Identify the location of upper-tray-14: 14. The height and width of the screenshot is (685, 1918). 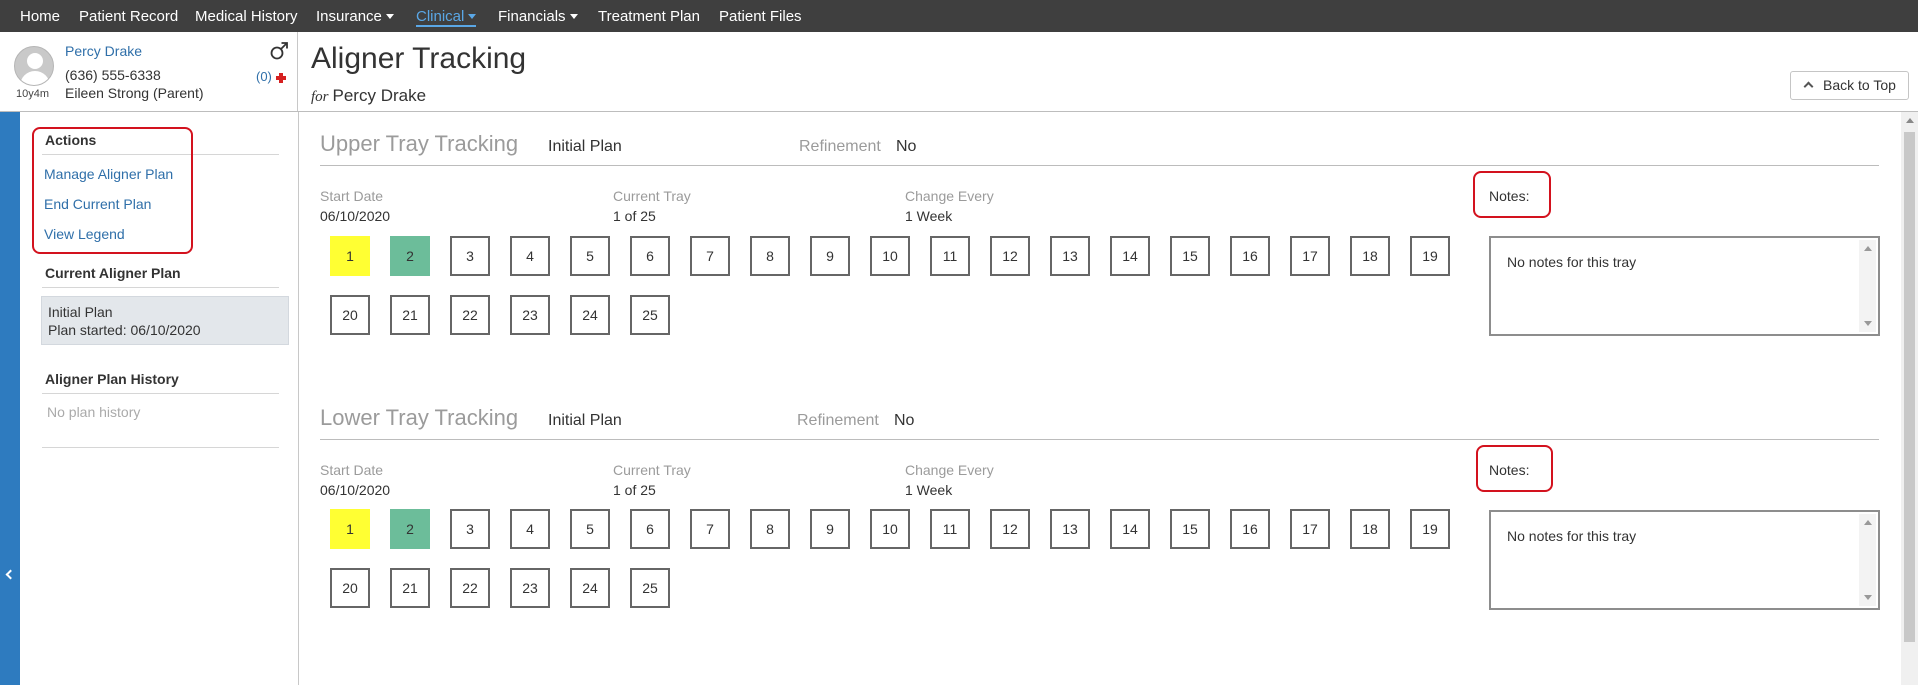
(1130, 256).